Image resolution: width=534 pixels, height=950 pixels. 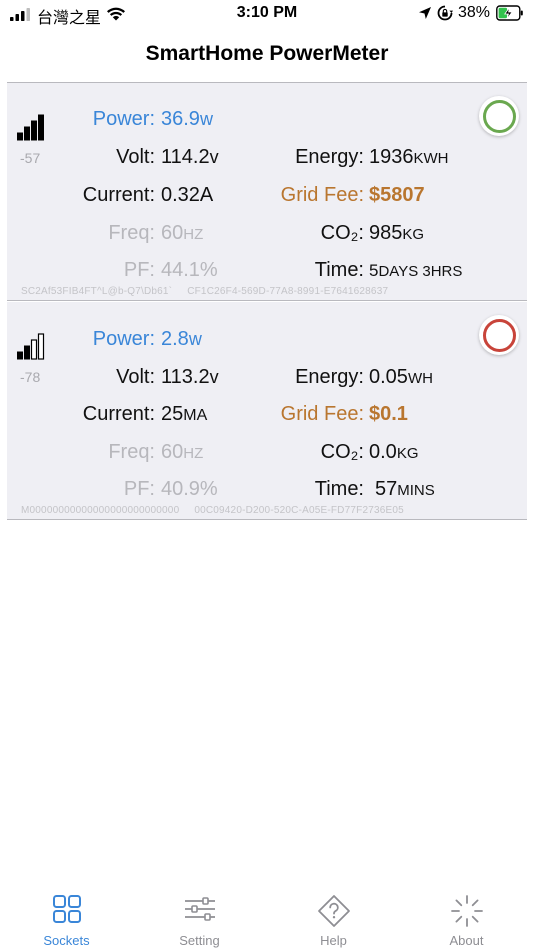 I want to click on device-uuid: CF1C26F4-569D-77A8-8991-E7641628637, so click(x=288, y=291).